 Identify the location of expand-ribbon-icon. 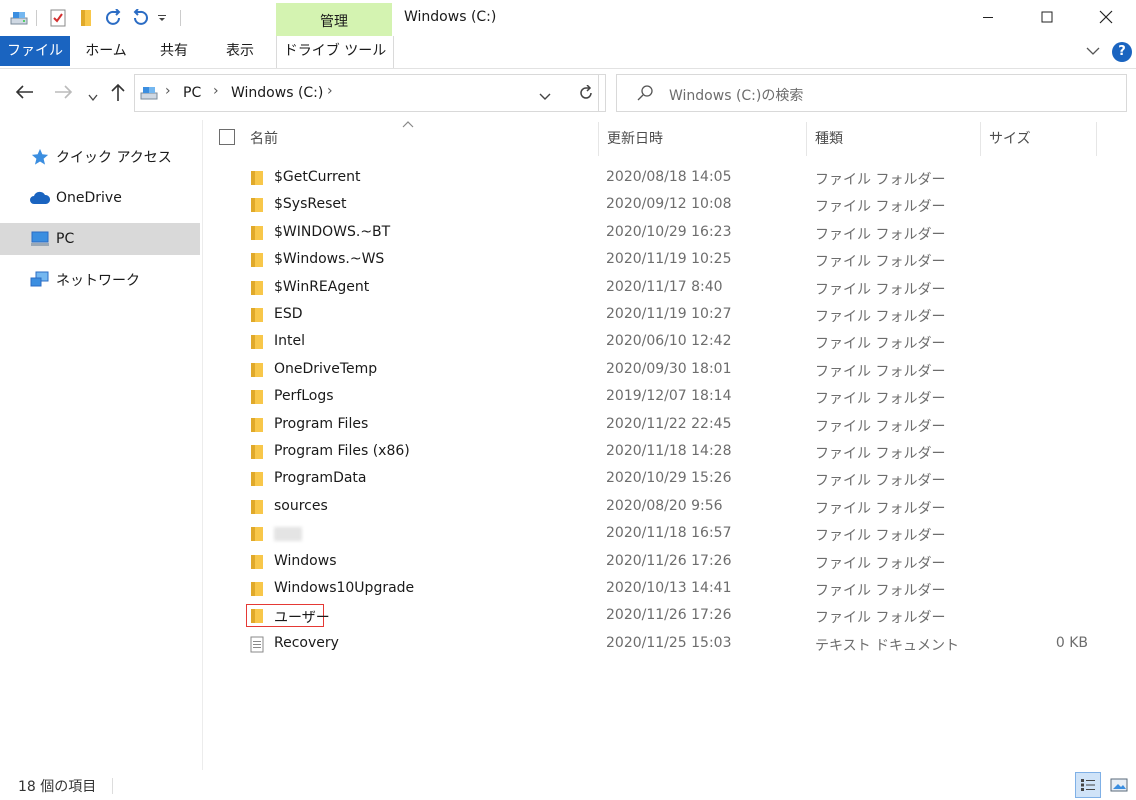
(1093, 52).